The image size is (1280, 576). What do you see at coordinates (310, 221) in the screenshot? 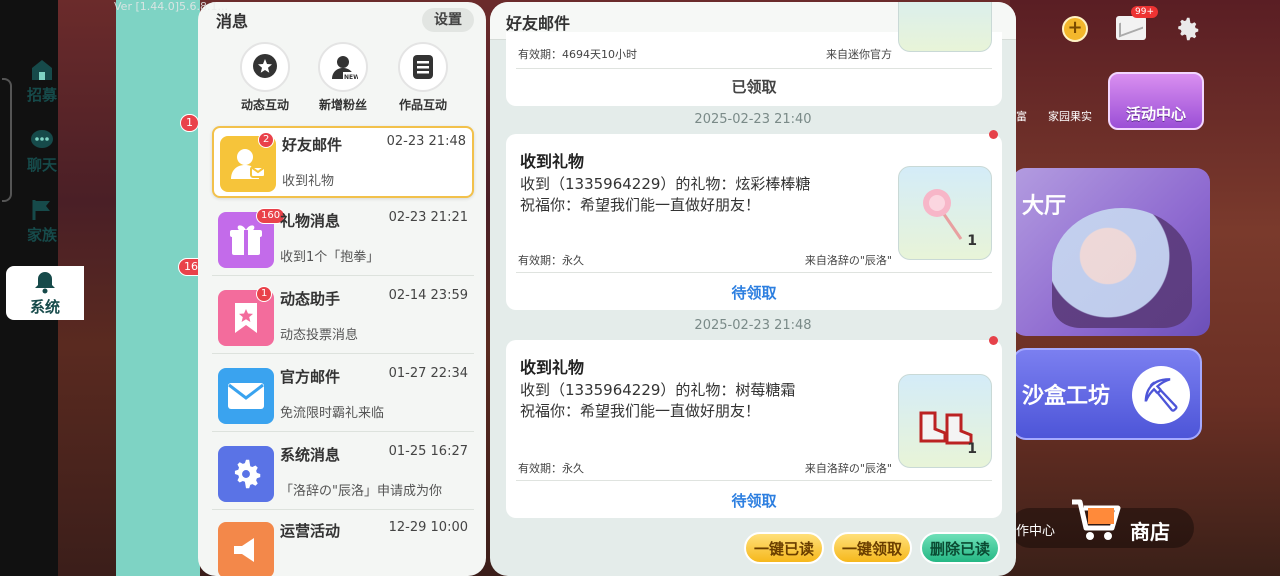
I see `conversation-name: 礼物消息` at bounding box center [310, 221].